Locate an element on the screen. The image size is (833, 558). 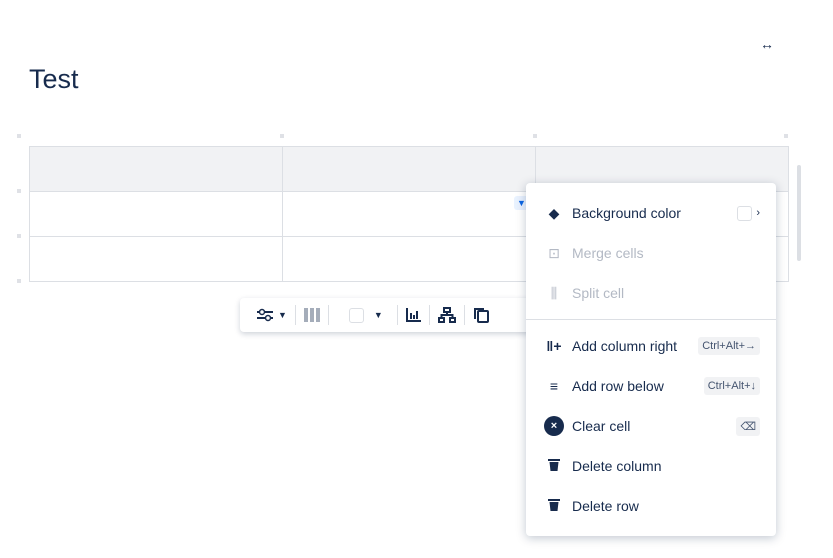
hierarchy-icon is located at coordinates (446, 315).